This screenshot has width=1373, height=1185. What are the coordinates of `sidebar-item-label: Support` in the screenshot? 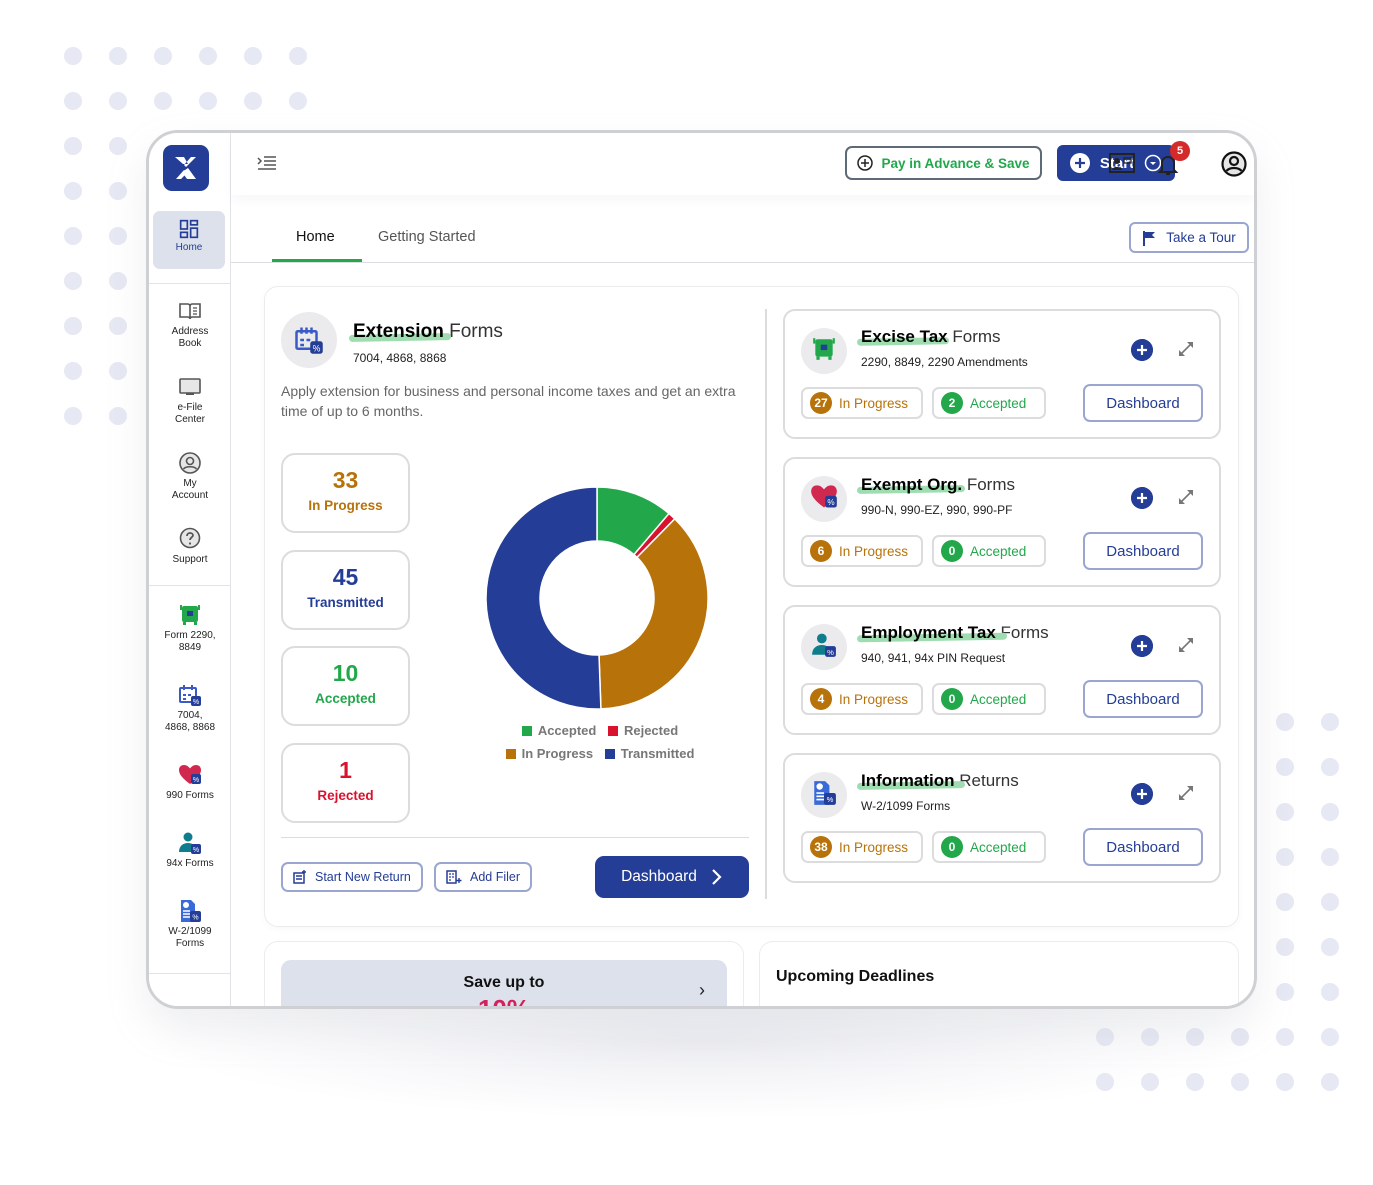 It's located at (190, 559).